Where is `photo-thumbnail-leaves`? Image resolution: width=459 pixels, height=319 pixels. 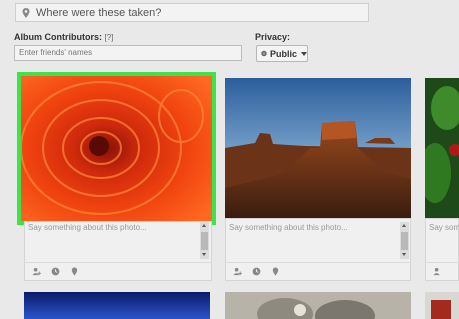 photo-thumbnail-leaves is located at coordinates (442, 148).